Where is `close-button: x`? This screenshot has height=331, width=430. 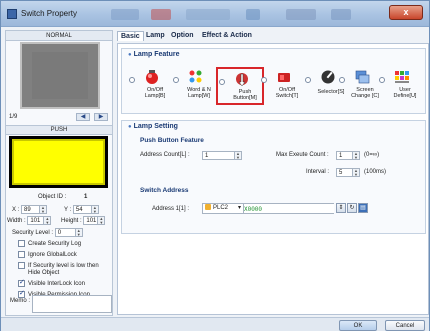 close-button: x is located at coordinates (406, 12).